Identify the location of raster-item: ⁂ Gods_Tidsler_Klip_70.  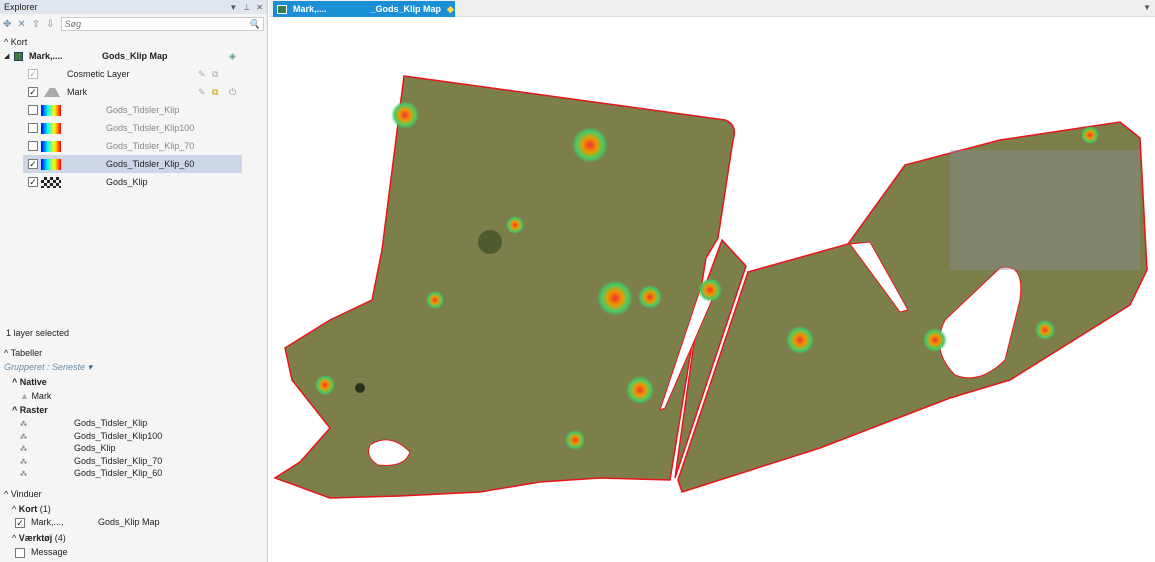
(120, 462).